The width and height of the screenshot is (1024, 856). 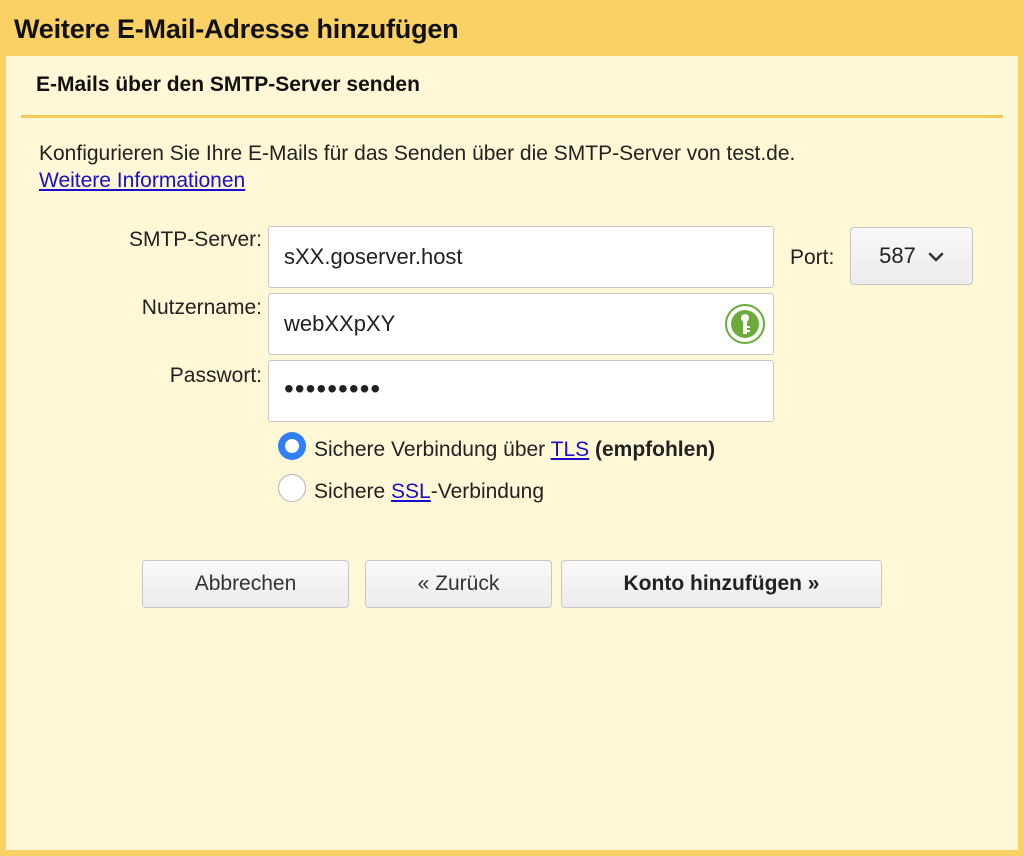 I want to click on smtp-server-label: SMTP-Server:, so click(x=195, y=239).